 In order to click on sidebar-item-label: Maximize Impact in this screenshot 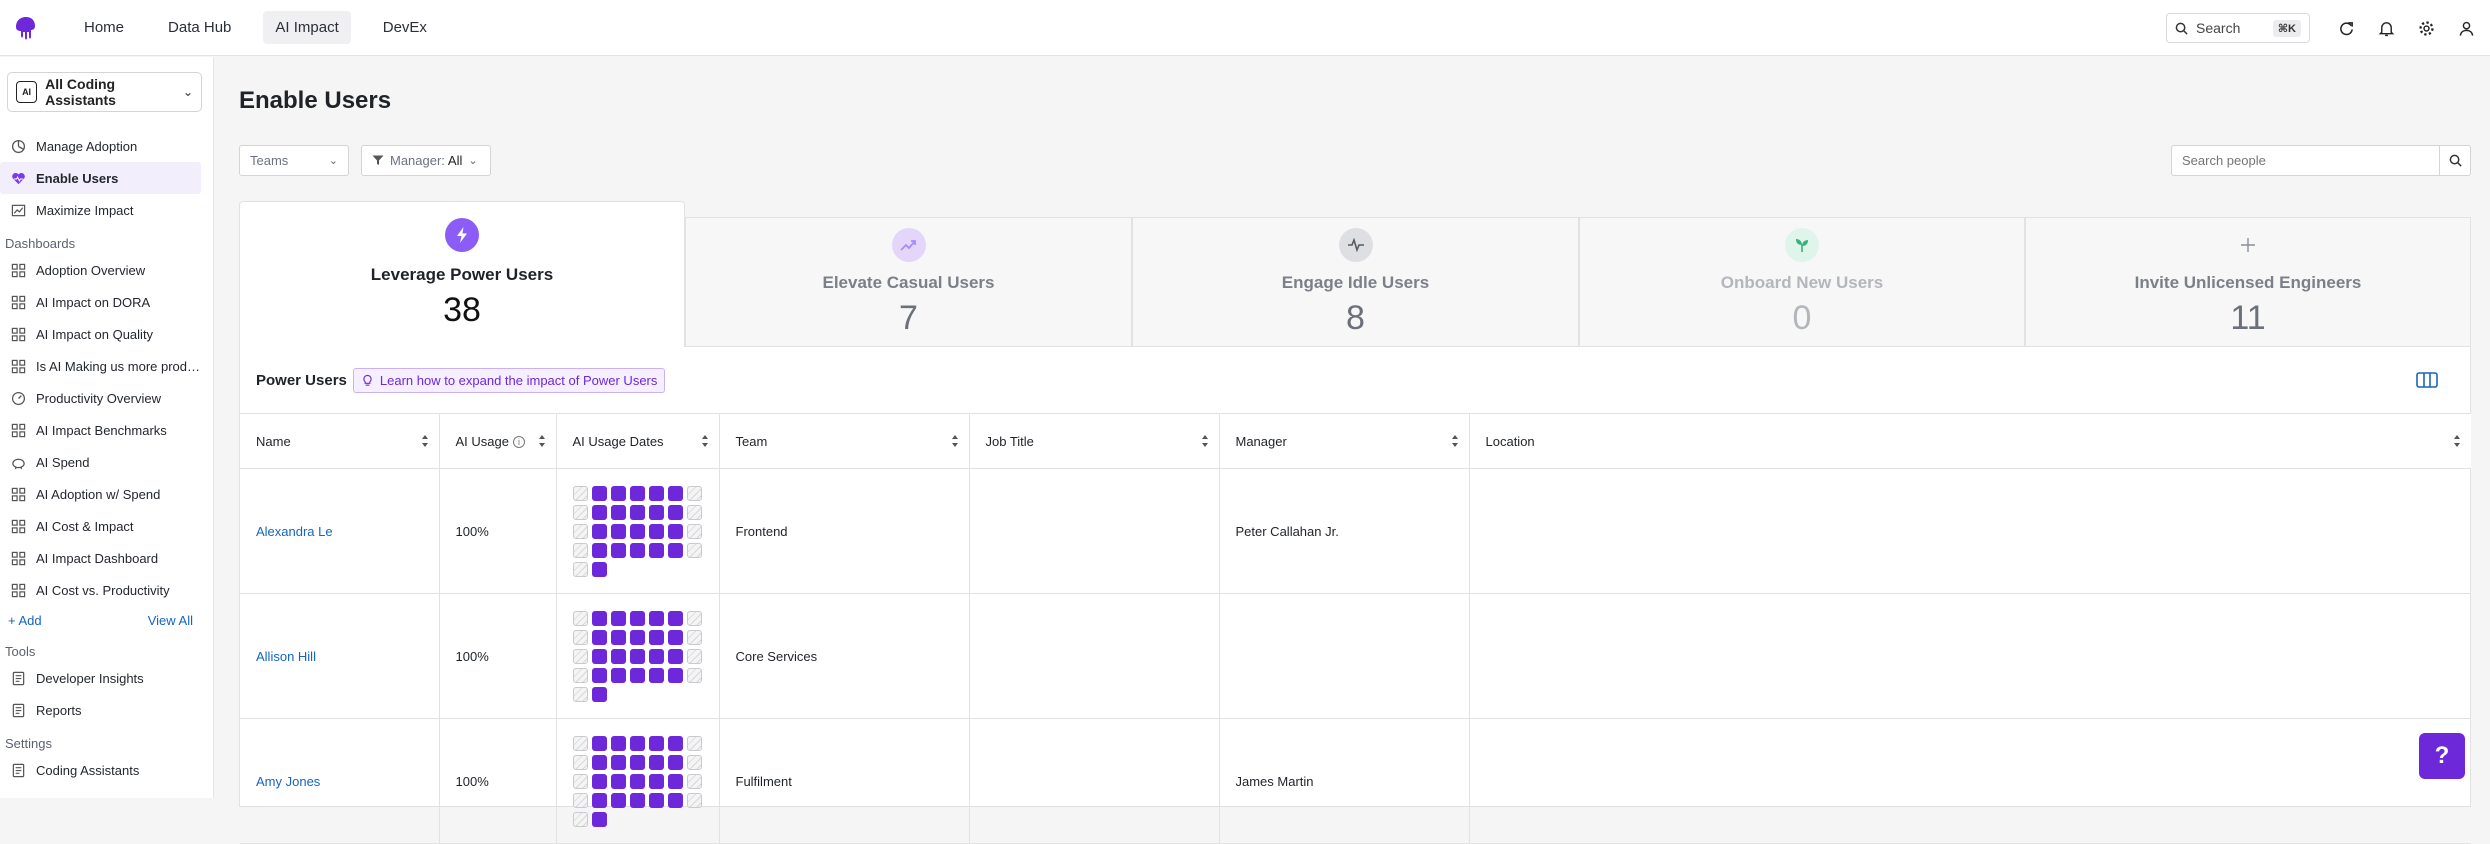, I will do `click(85, 210)`.